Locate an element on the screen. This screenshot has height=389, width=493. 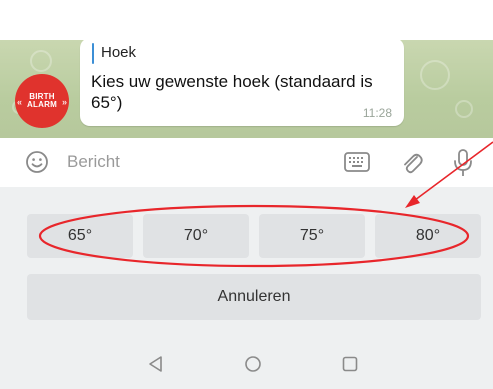
angle-70-button: 70° is located at coordinates (196, 236).